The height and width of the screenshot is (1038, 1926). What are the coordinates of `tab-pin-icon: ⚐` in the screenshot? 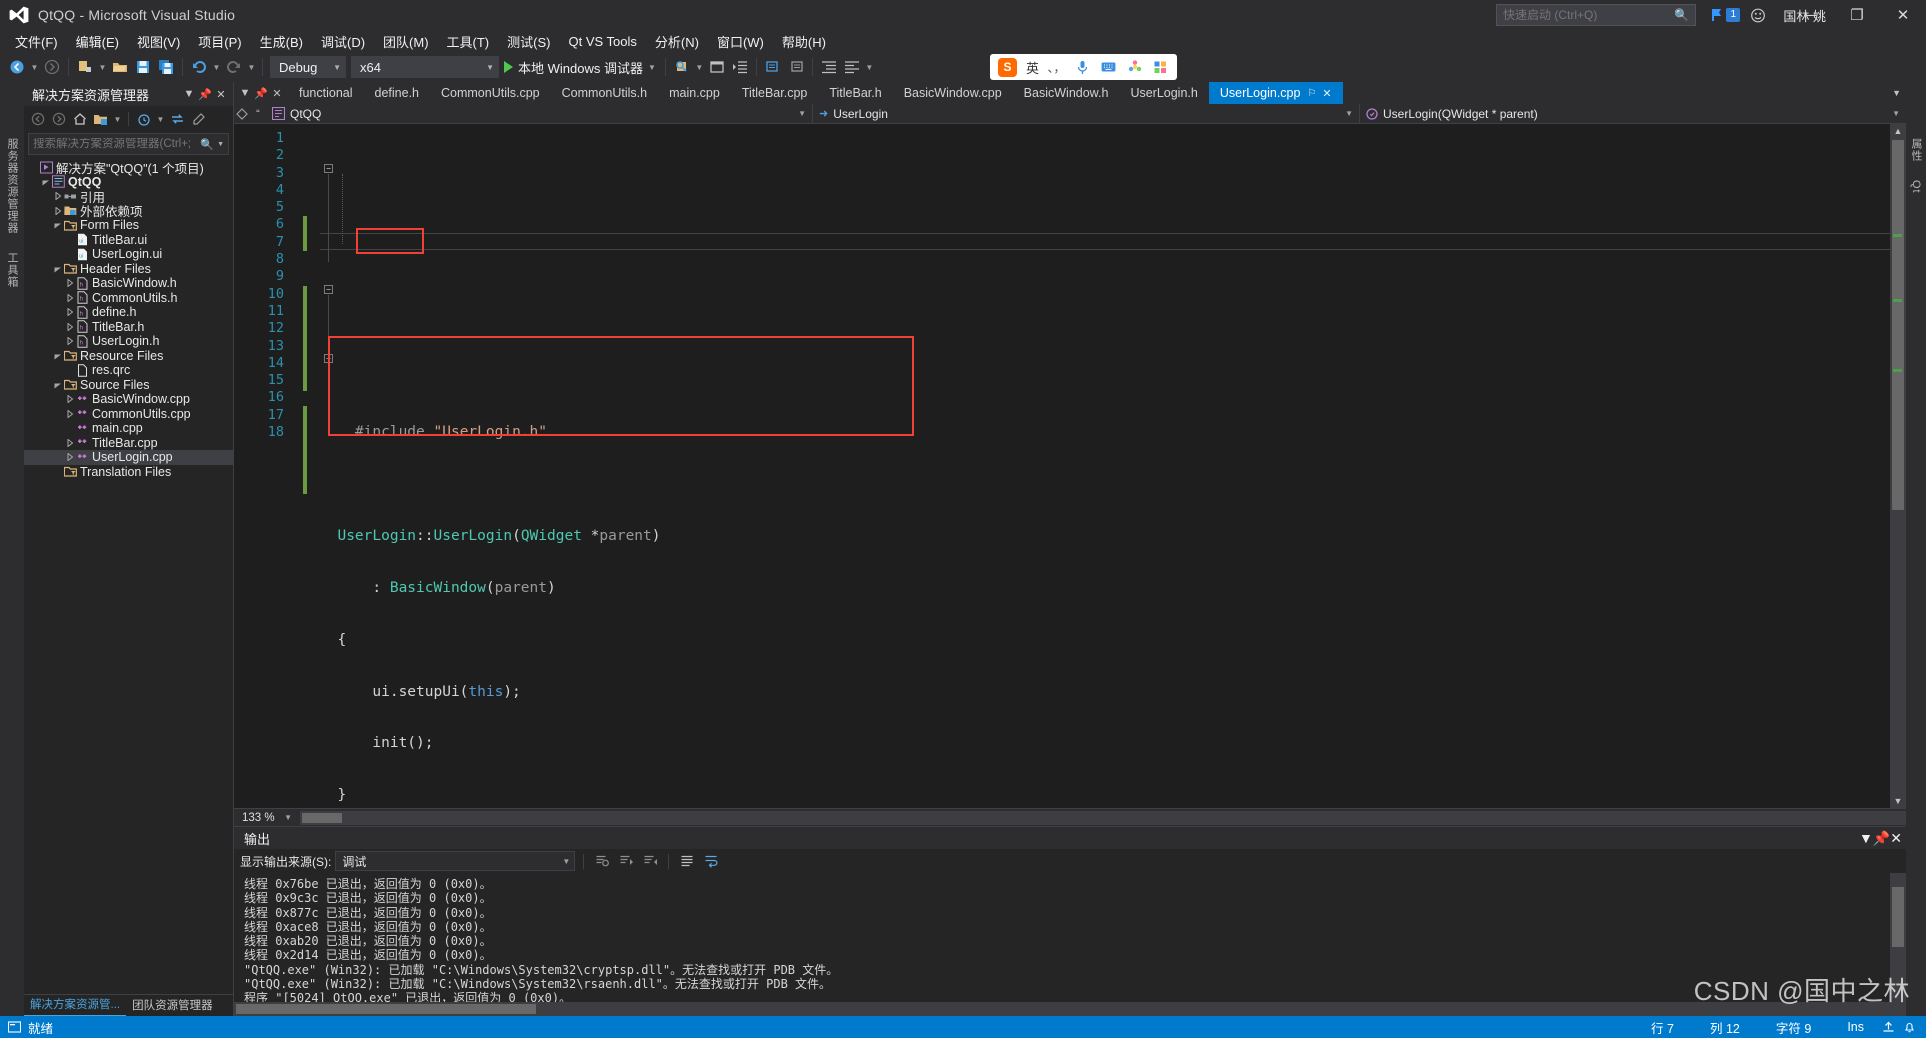 It's located at (1311, 93).